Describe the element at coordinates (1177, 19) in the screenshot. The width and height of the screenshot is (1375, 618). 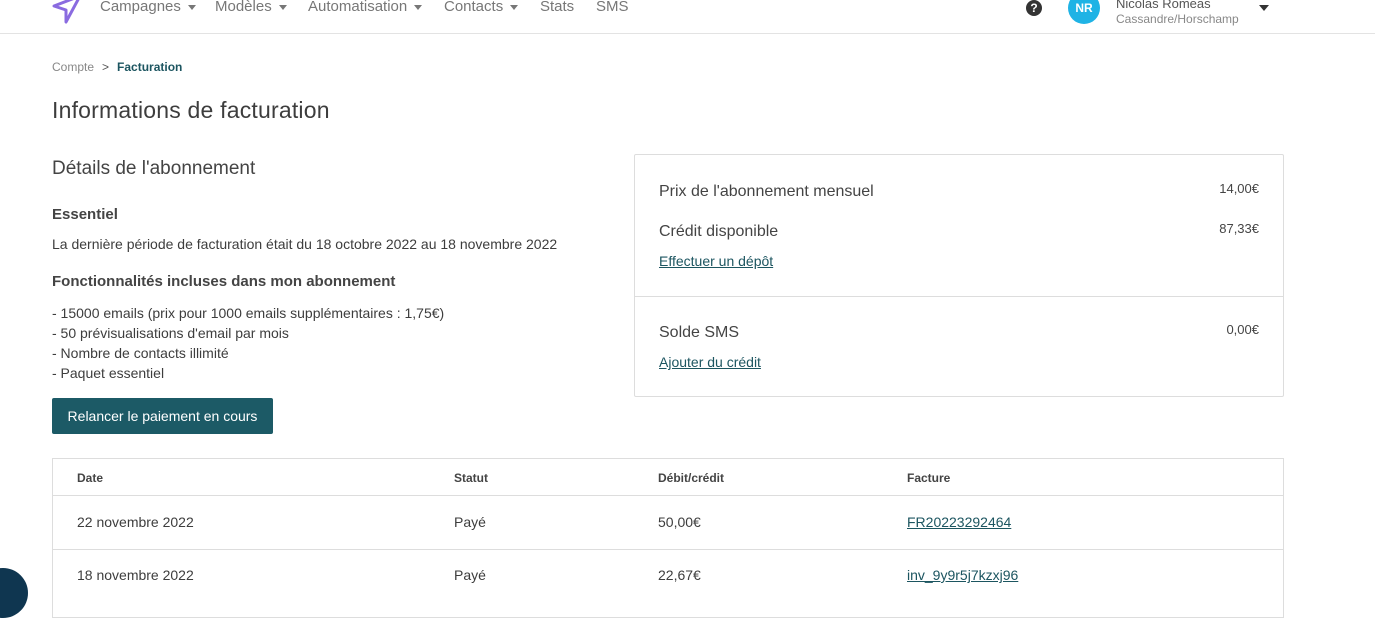
I see `user-org: Cassandre/Horschamp` at that location.